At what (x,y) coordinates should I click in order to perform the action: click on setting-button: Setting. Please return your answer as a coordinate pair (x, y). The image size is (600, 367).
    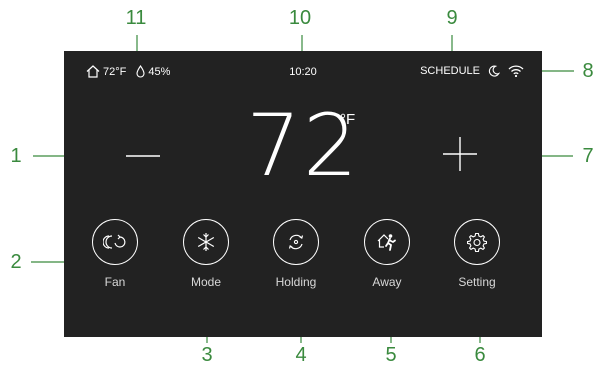
    Looking at the image, I should click on (477, 254).